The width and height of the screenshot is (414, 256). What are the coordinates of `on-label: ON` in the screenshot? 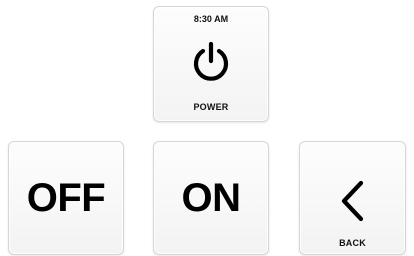 It's located at (211, 197).